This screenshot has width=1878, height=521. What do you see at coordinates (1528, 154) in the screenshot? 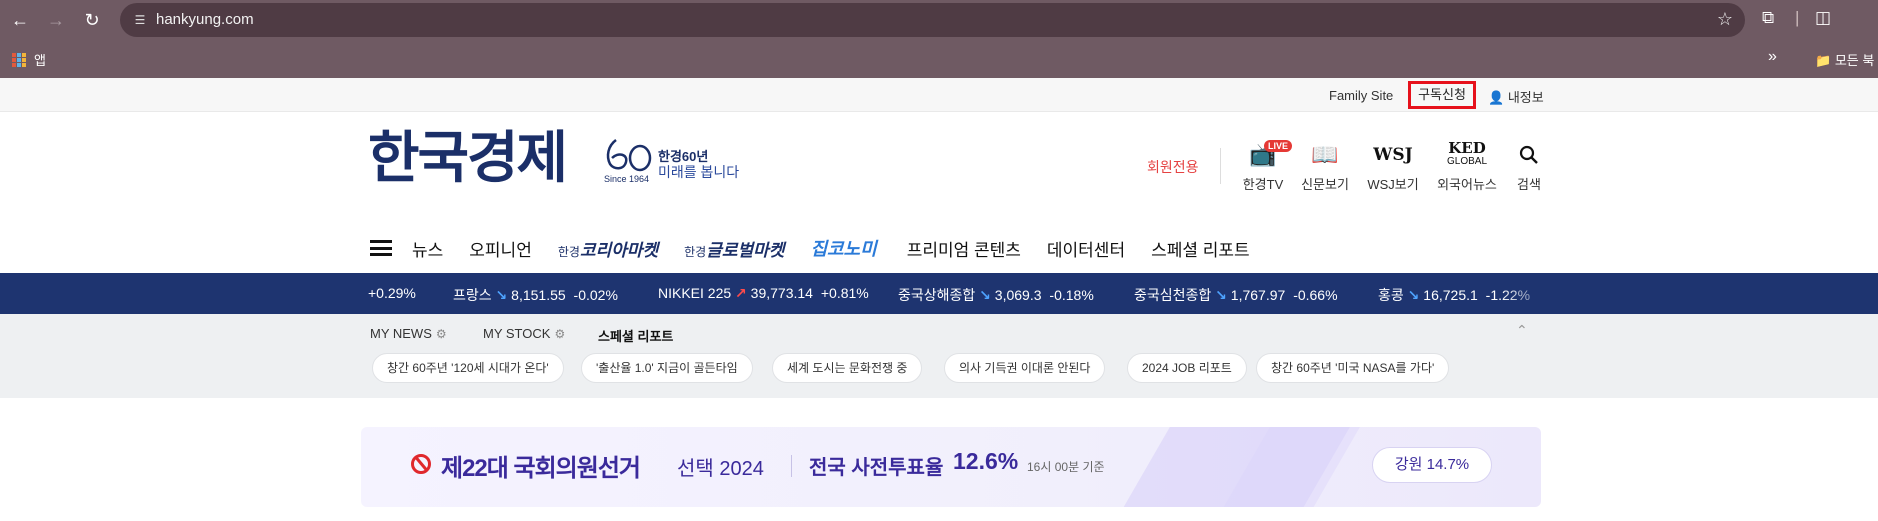
I see `search-icon` at bounding box center [1528, 154].